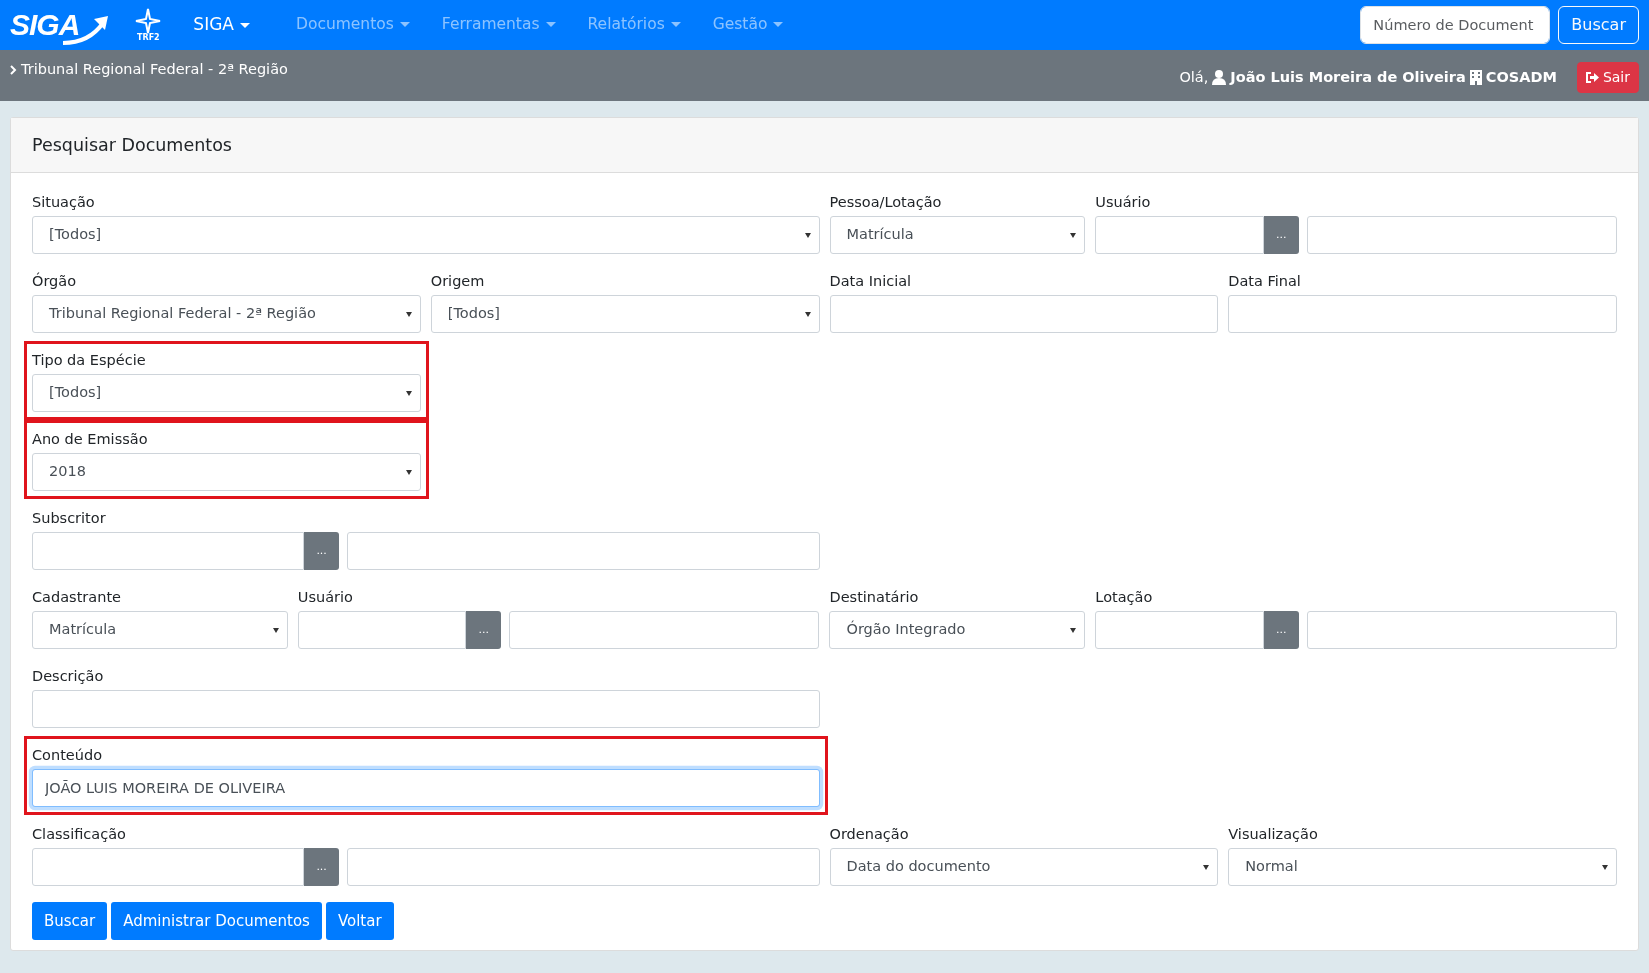  Describe the element at coordinates (1219, 77) in the screenshot. I see `user-icon` at that location.